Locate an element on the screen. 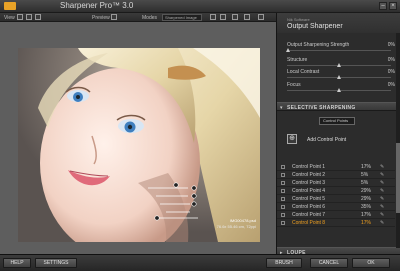  panel-scrollbar is located at coordinates (398, 140).